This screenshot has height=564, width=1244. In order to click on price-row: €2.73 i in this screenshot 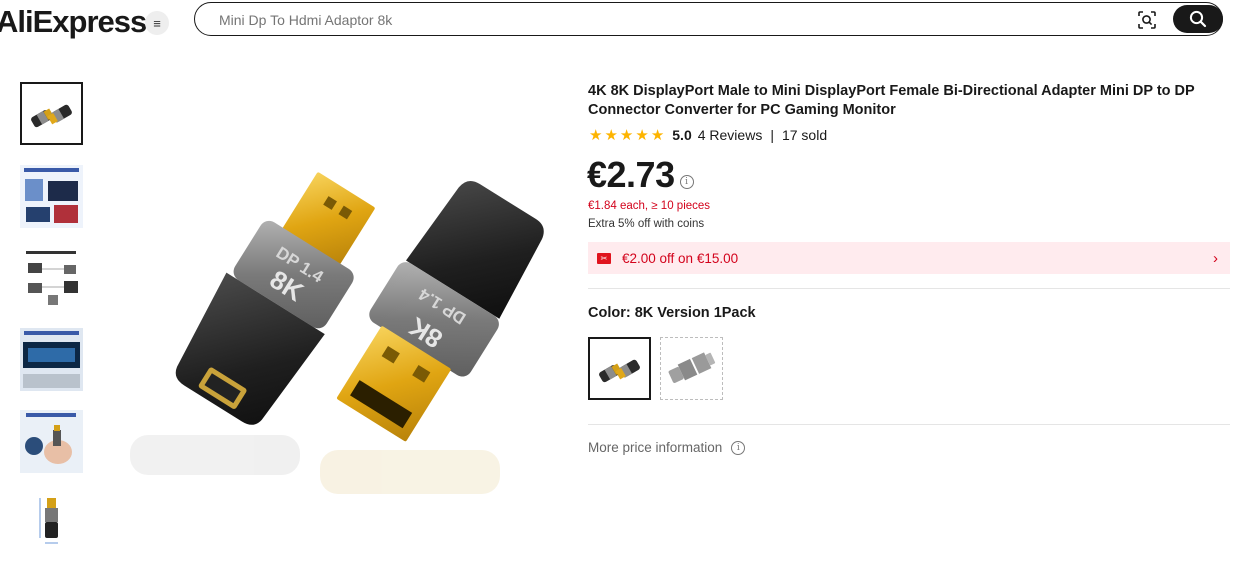, I will do `click(640, 175)`.